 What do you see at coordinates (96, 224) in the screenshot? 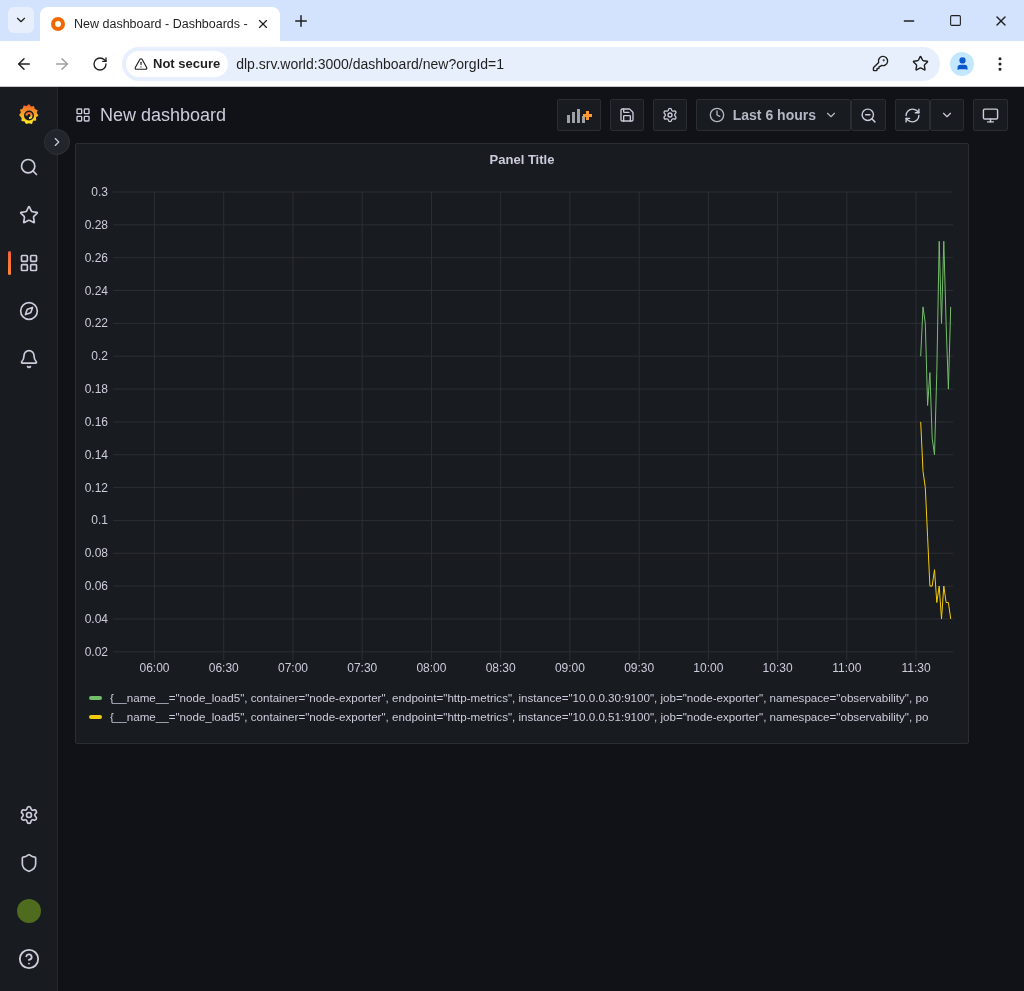
I see `y-axis-label: 0.28` at bounding box center [96, 224].